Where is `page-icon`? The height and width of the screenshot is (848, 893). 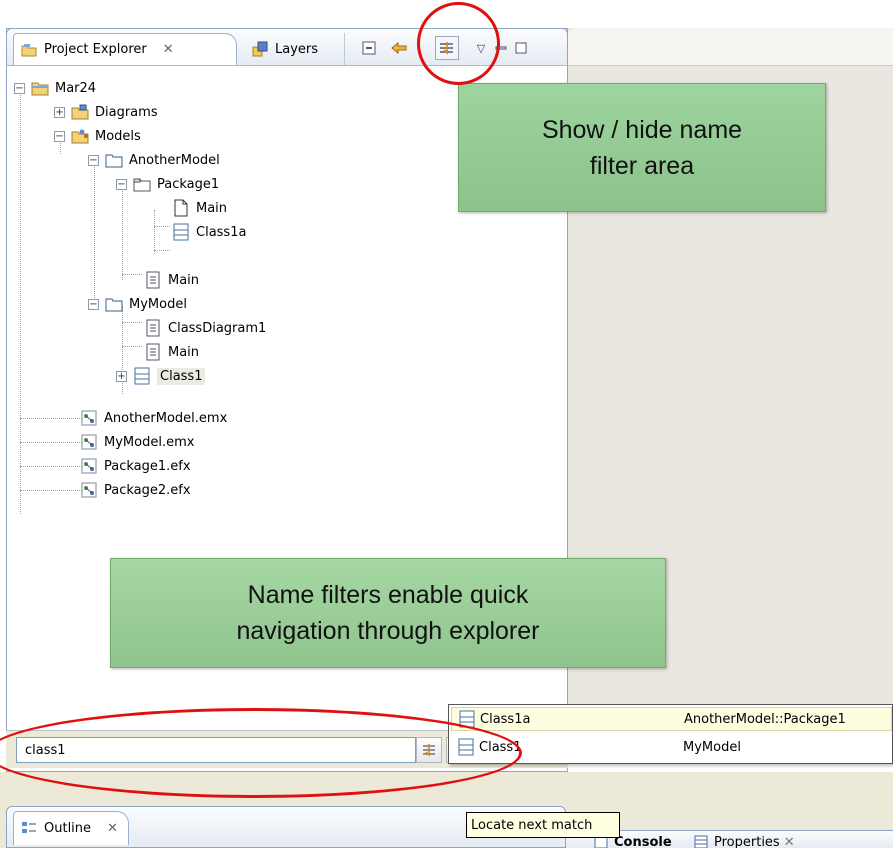 page-icon is located at coordinates (181, 208).